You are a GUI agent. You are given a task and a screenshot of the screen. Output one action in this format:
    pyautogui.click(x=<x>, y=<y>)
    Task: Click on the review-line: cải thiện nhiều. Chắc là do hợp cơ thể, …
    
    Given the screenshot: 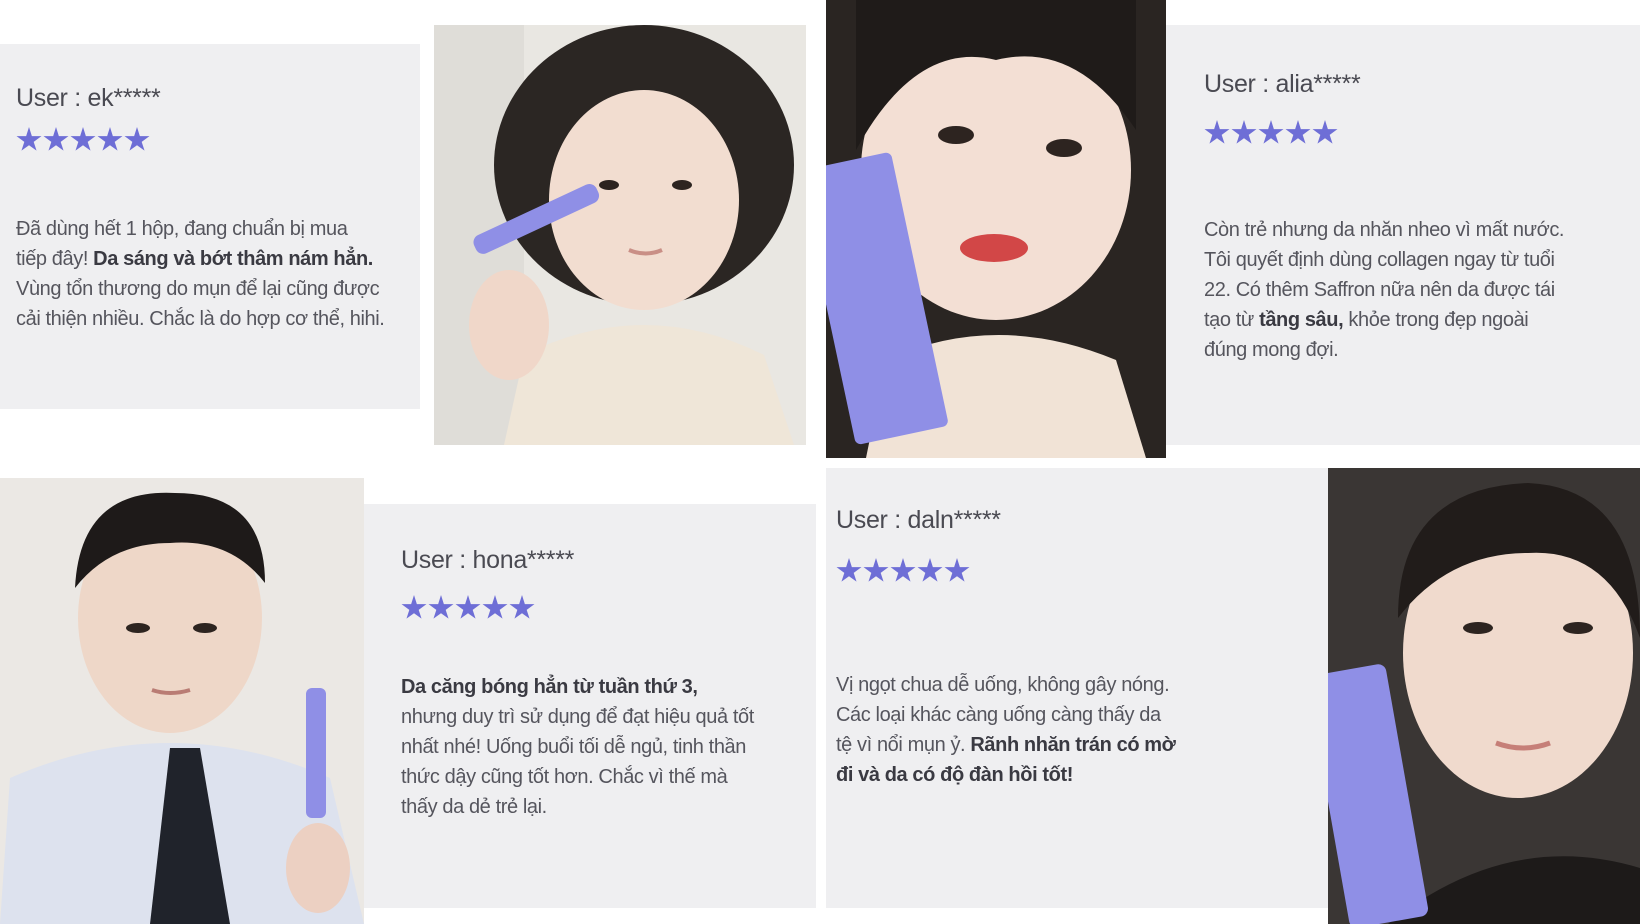 What is the action you would take?
    pyautogui.click(x=200, y=319)
    